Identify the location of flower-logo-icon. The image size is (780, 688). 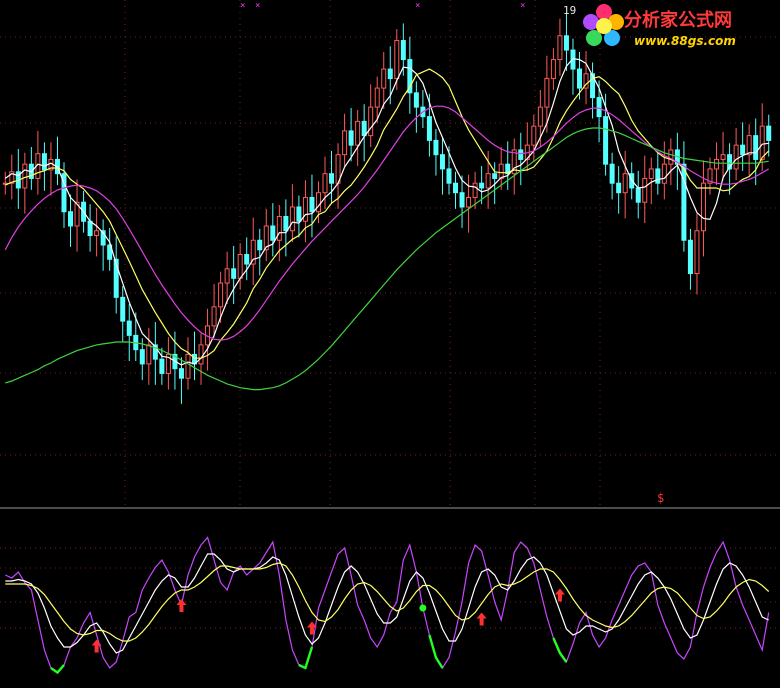
(603, 25).